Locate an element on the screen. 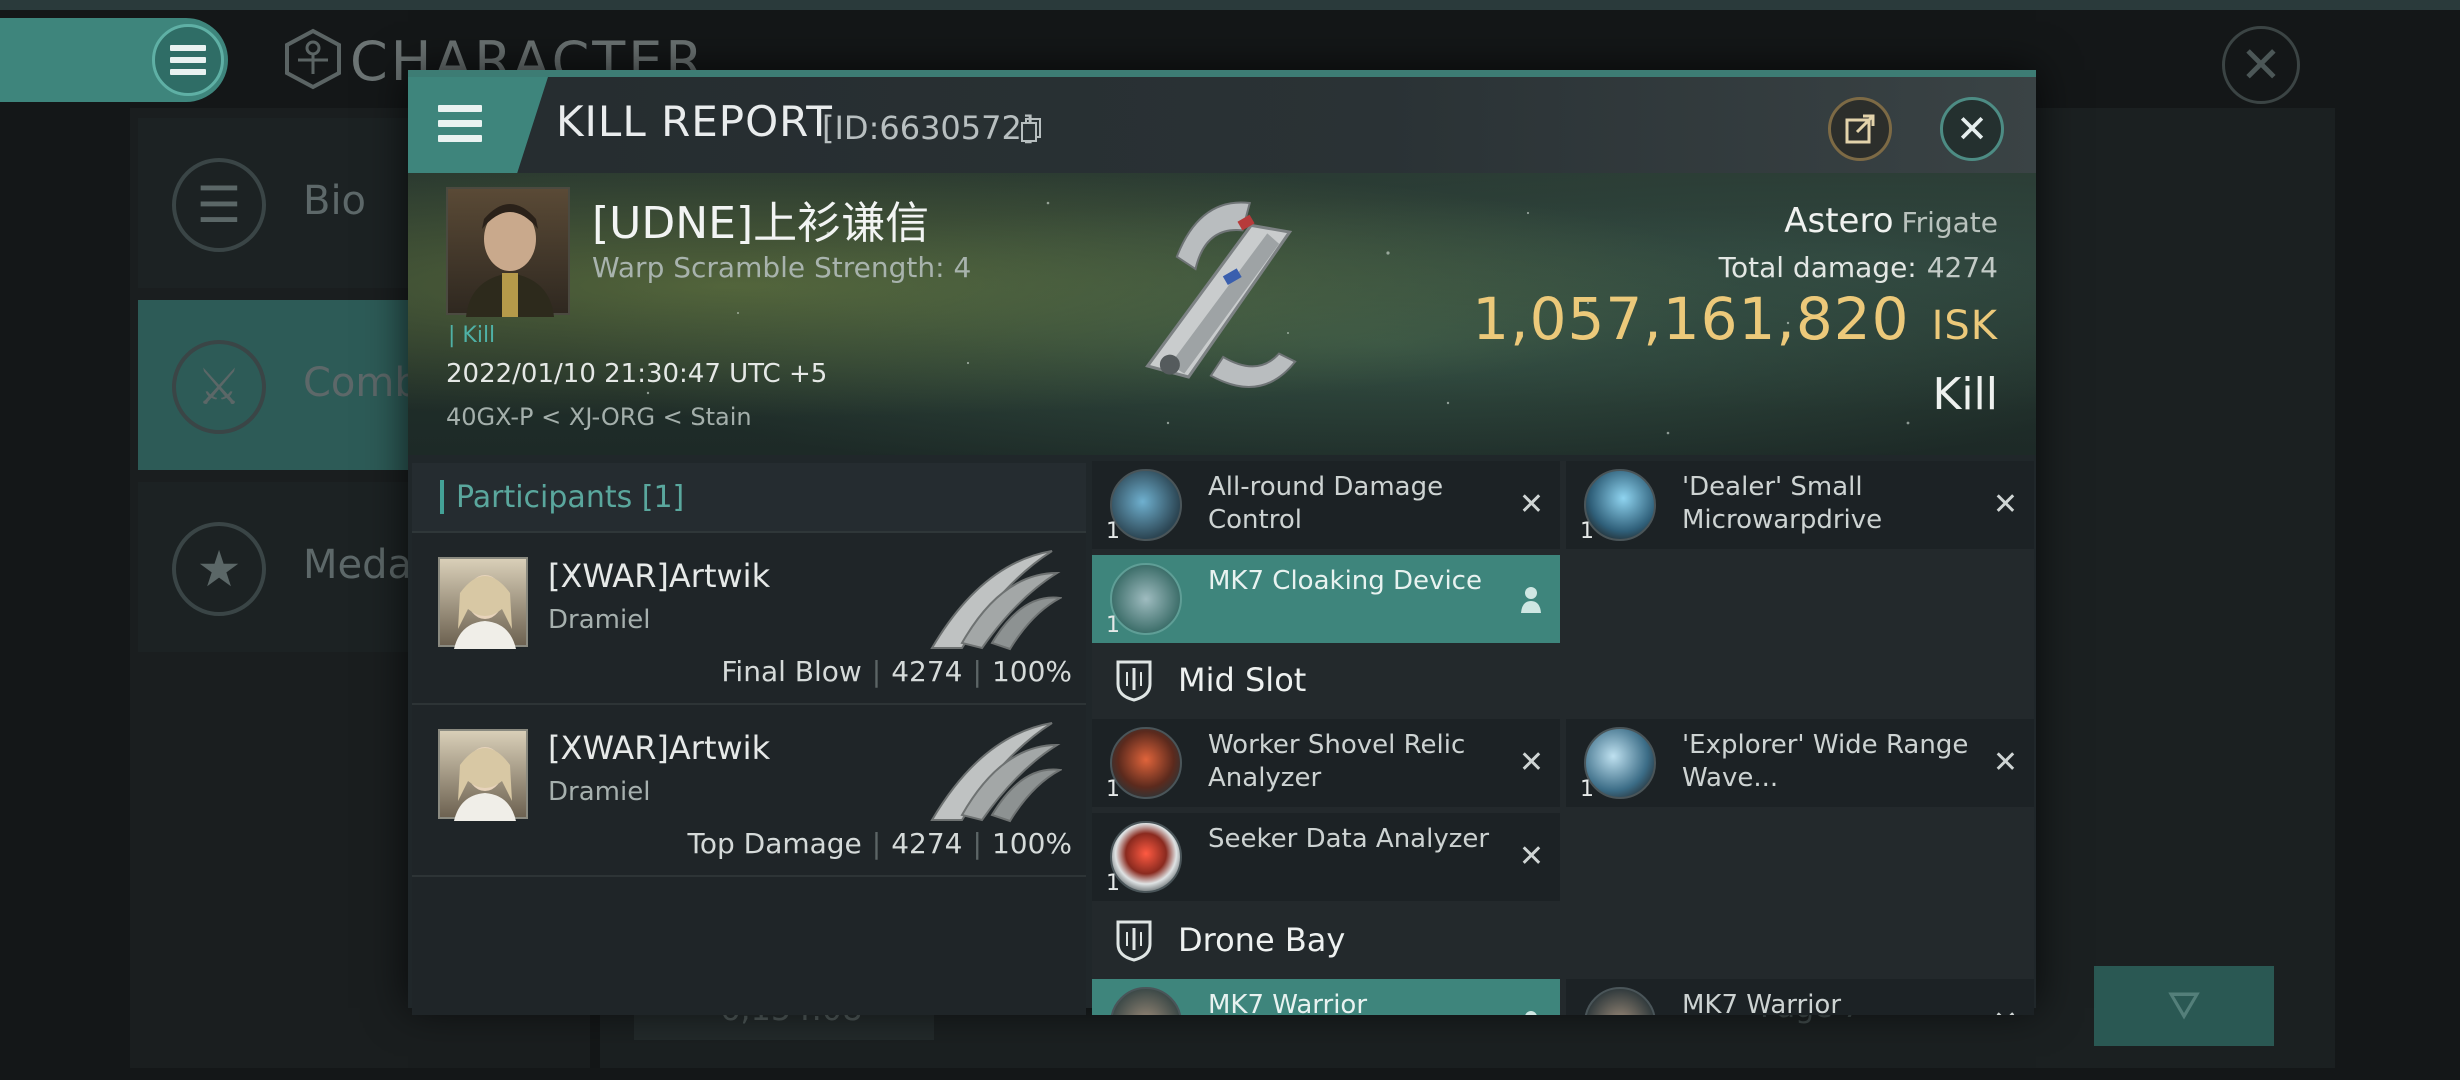  cloaking-device-icon is located at coordinates (1146, 599).